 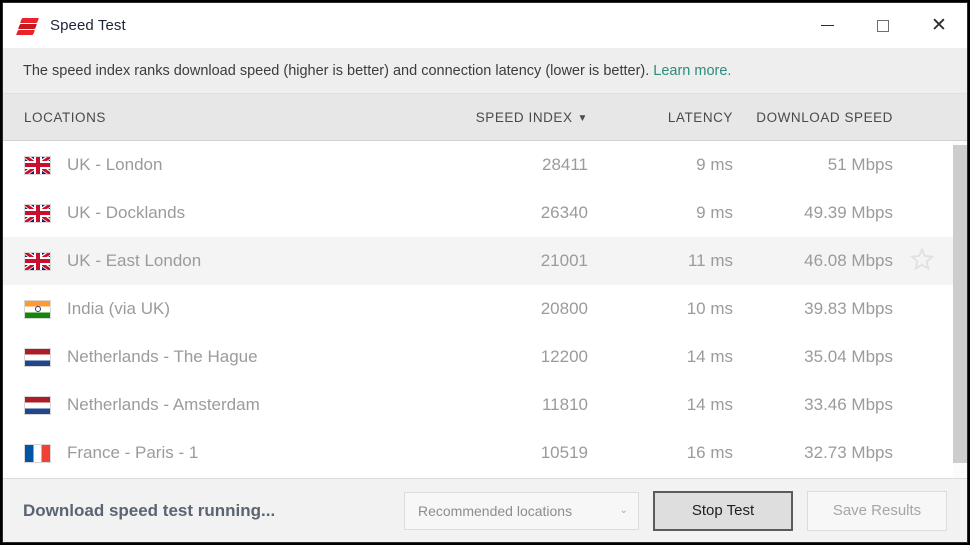 I want to click on close-icon: ✕, so click(x=939, y=25).